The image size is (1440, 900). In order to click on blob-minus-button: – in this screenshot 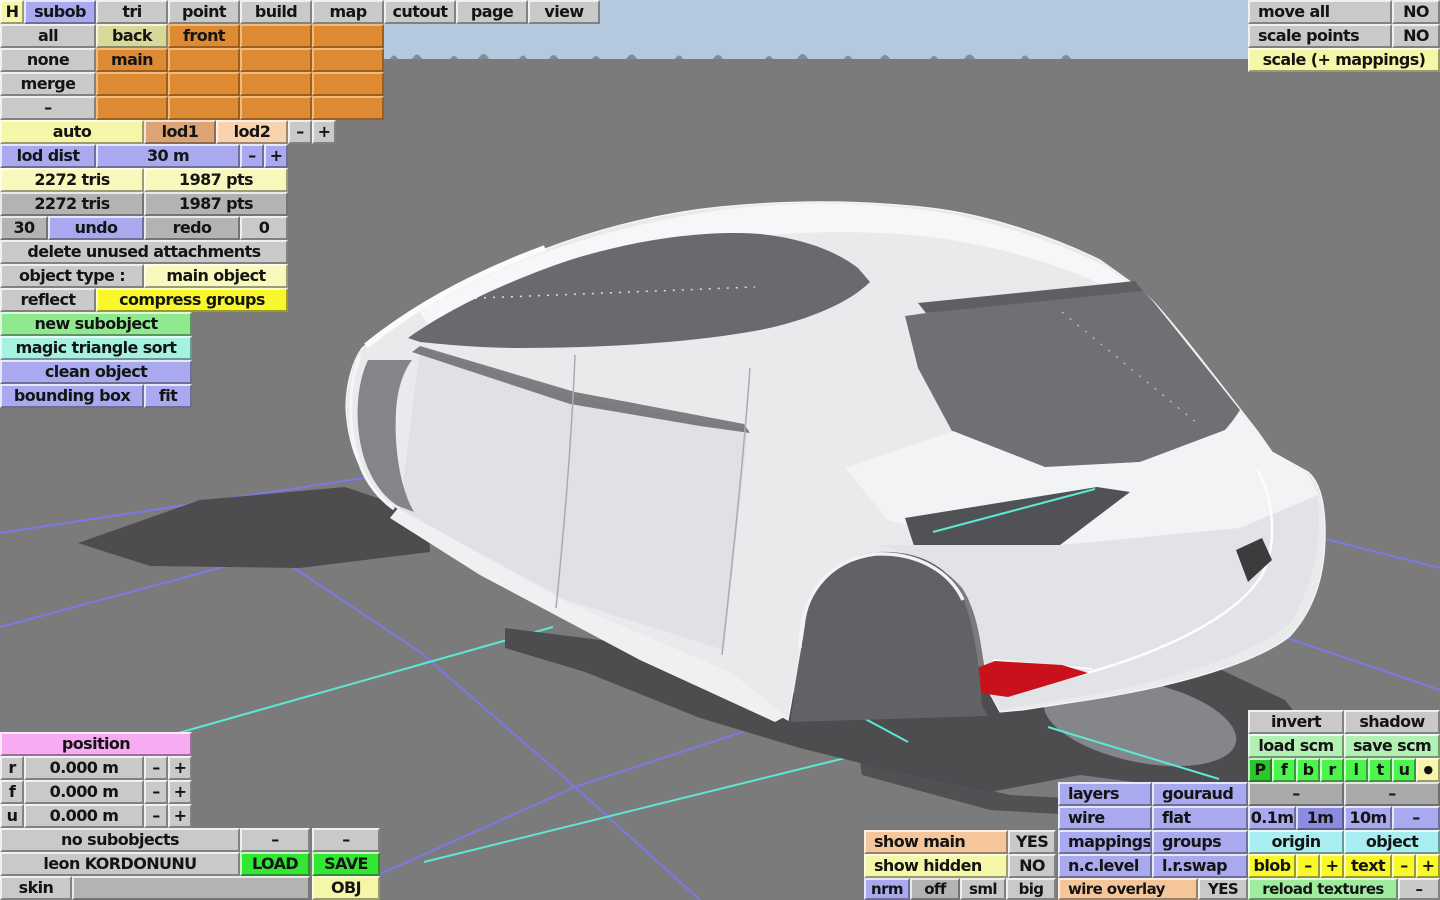, I will do `click(1308, 866)`.